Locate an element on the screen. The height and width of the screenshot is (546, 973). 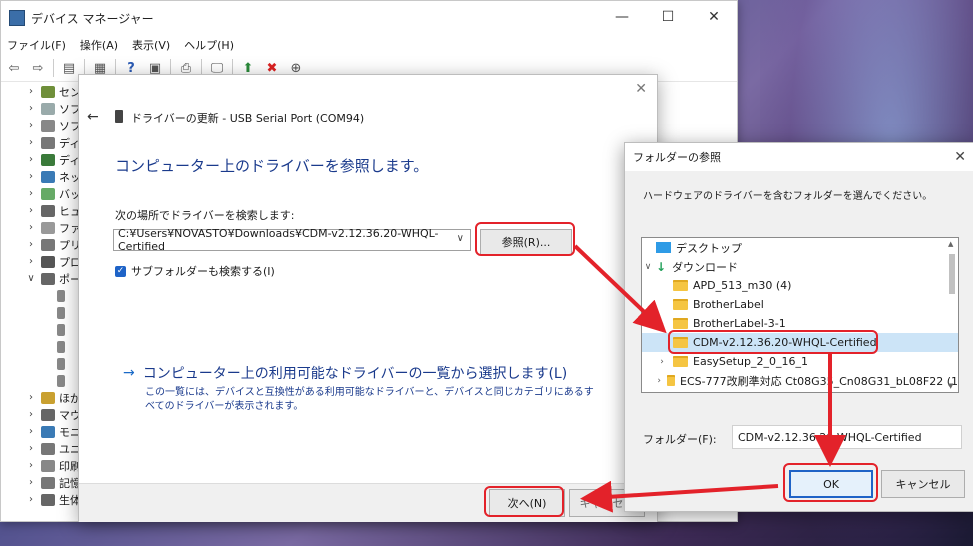
annotation-arrows is located at coordinates (709, 378).